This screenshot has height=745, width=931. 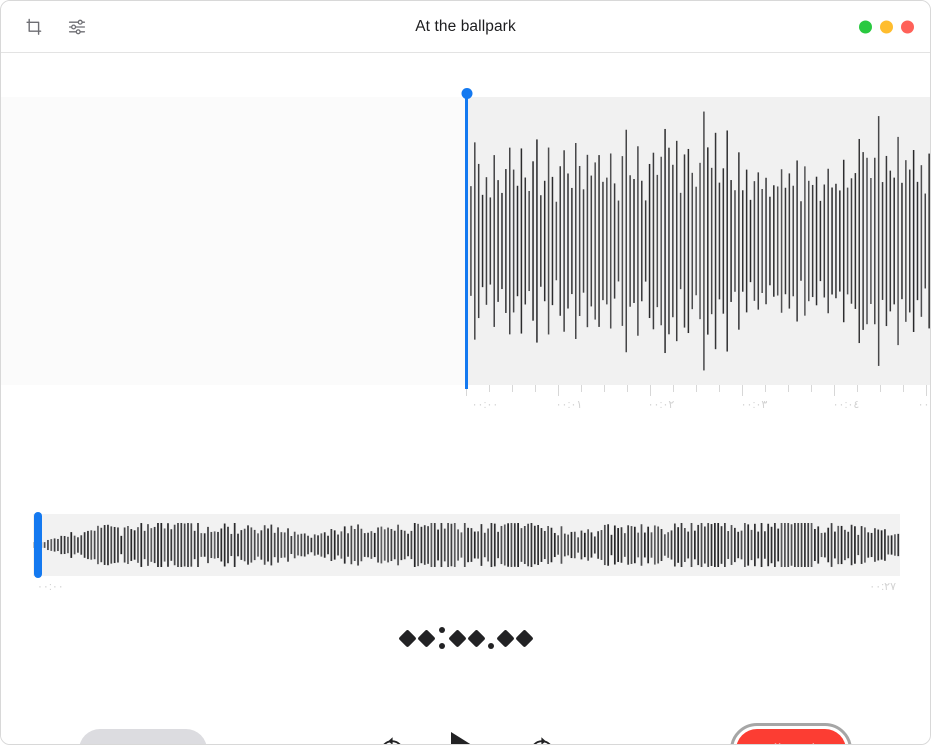 I want to click on skip-back-15-button: ١٥, so click(x=392, y=739).